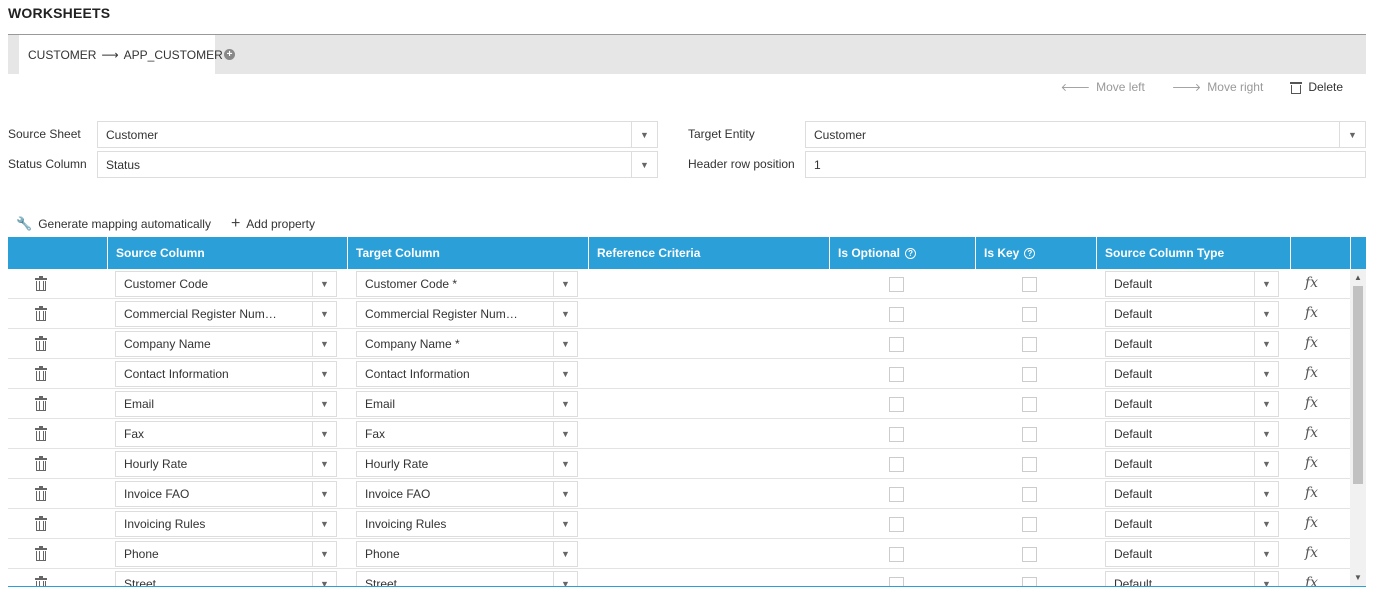 This screenshot has width=1379, height=606. I want to click on source-column-select: Company Name ▼, so click(226, 344).